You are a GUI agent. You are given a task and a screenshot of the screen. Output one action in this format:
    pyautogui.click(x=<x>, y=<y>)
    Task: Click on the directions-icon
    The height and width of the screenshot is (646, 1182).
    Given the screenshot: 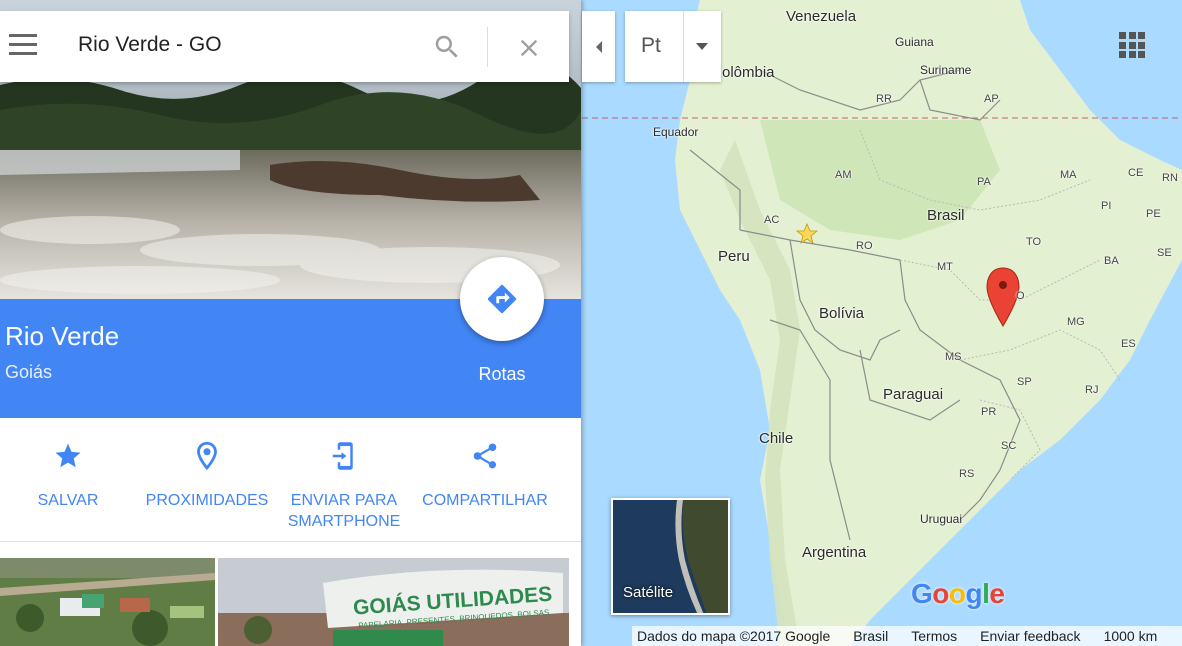 What is the action you would take?
    pyautogui.click(x=502, y=299)
    